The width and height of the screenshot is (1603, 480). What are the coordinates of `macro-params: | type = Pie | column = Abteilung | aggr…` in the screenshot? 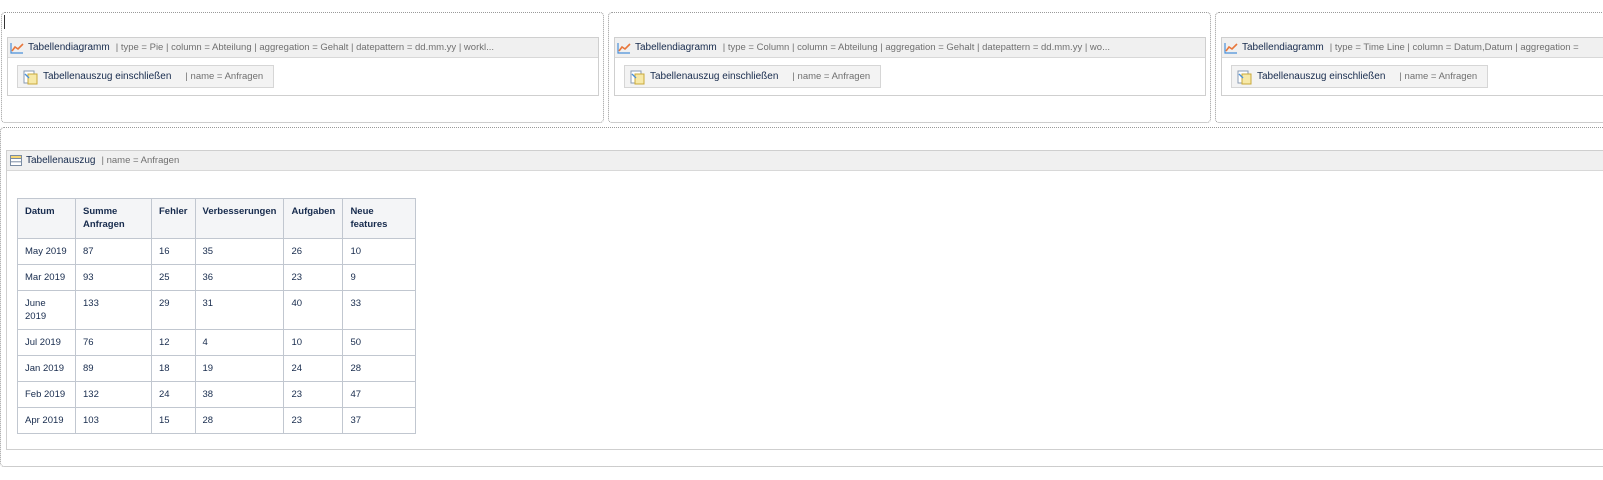 It's located at (305, 47).